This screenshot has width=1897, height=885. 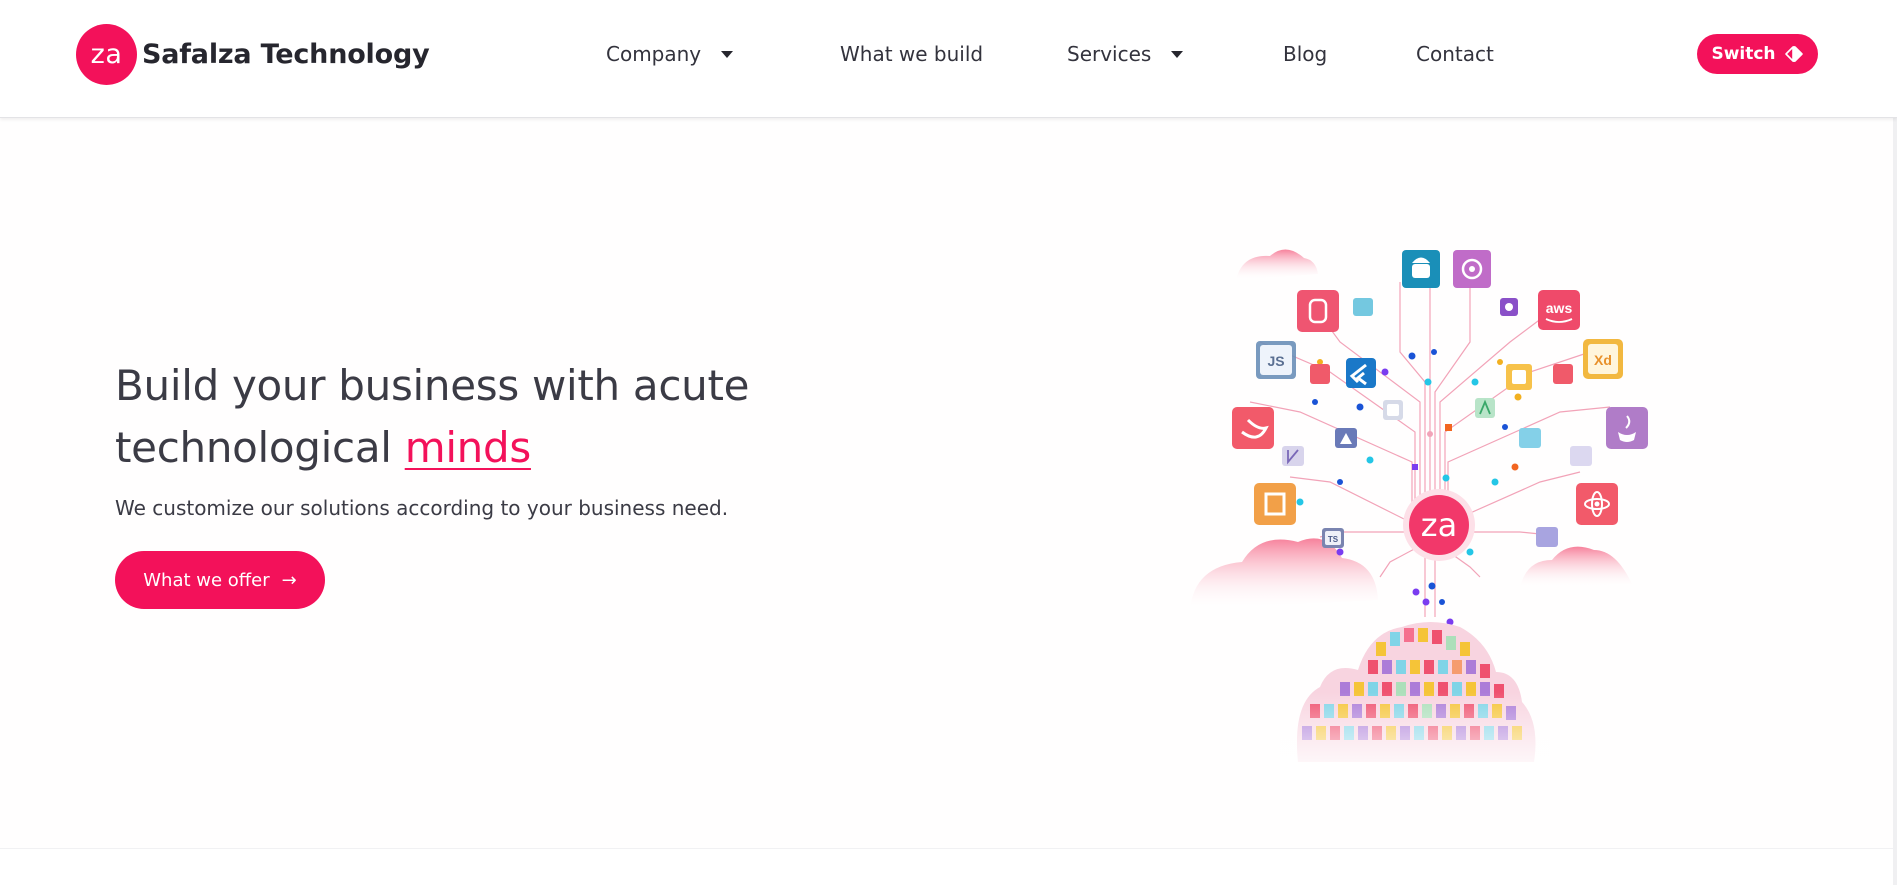 I want to click on scrollbar-track, so click(x=1895, y=442).